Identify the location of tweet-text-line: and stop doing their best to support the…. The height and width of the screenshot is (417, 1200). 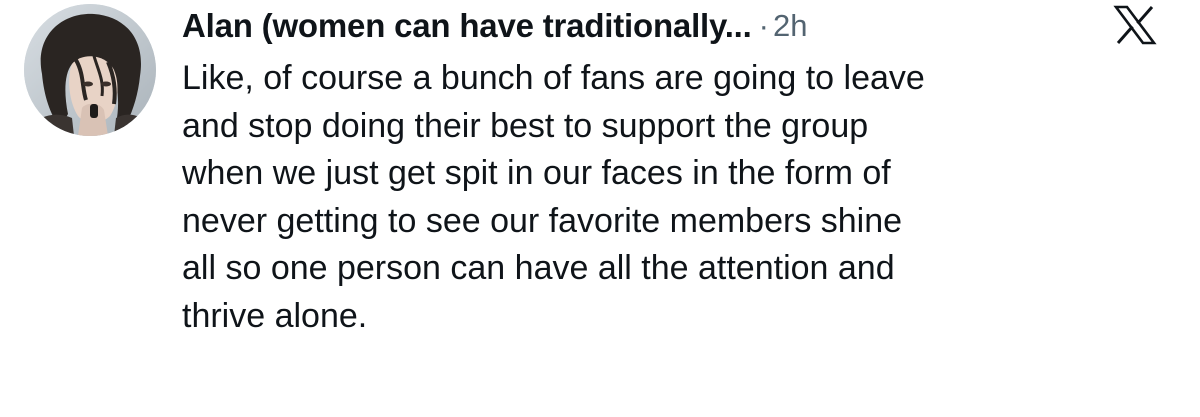
(525, 125).